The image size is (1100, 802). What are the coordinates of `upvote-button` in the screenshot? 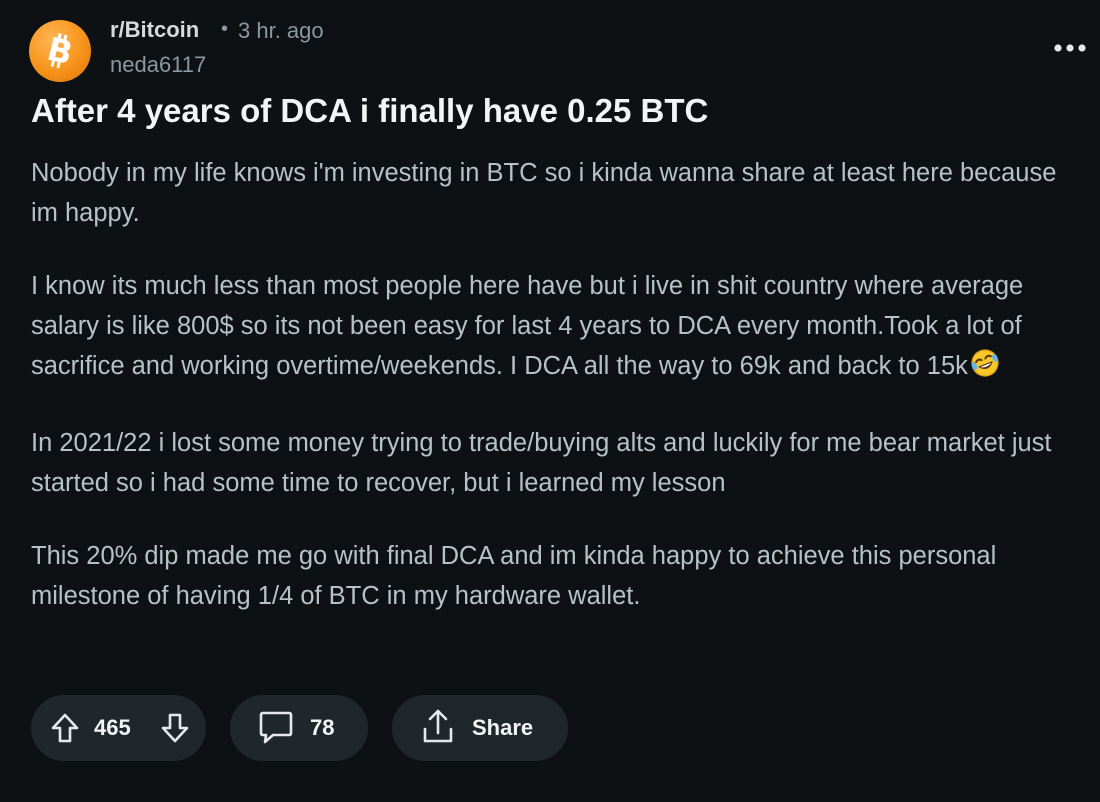 It's located at (65, 728).